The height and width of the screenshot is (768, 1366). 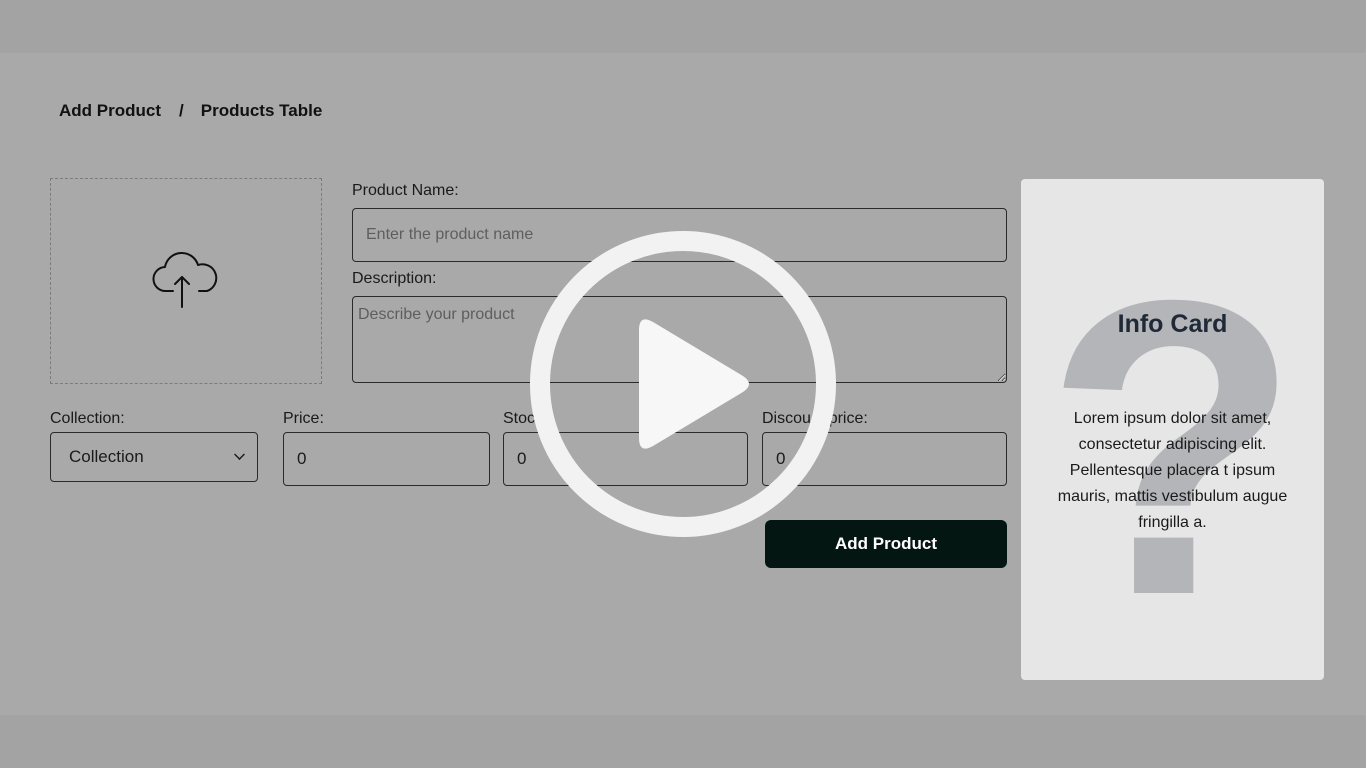 What do you see at coordinates (683, 741) in the screenshot?
I see `bottom-bar` at bounding box center [683, 741].